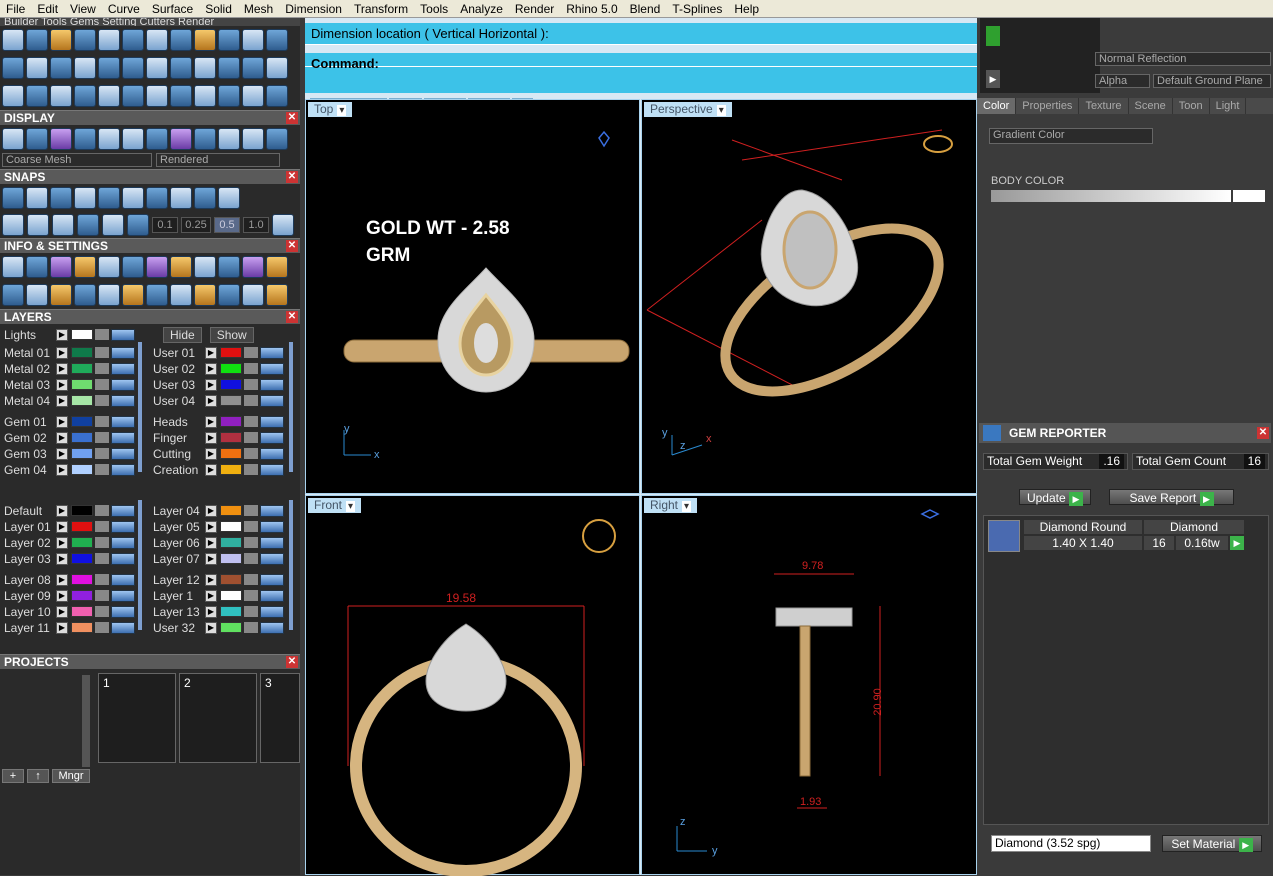 The image size is (1273, 876). What do you see at coordinates (71, 776) in the screenshot?
I see `manager-button: Mngr` at bounding box center [71, 776].